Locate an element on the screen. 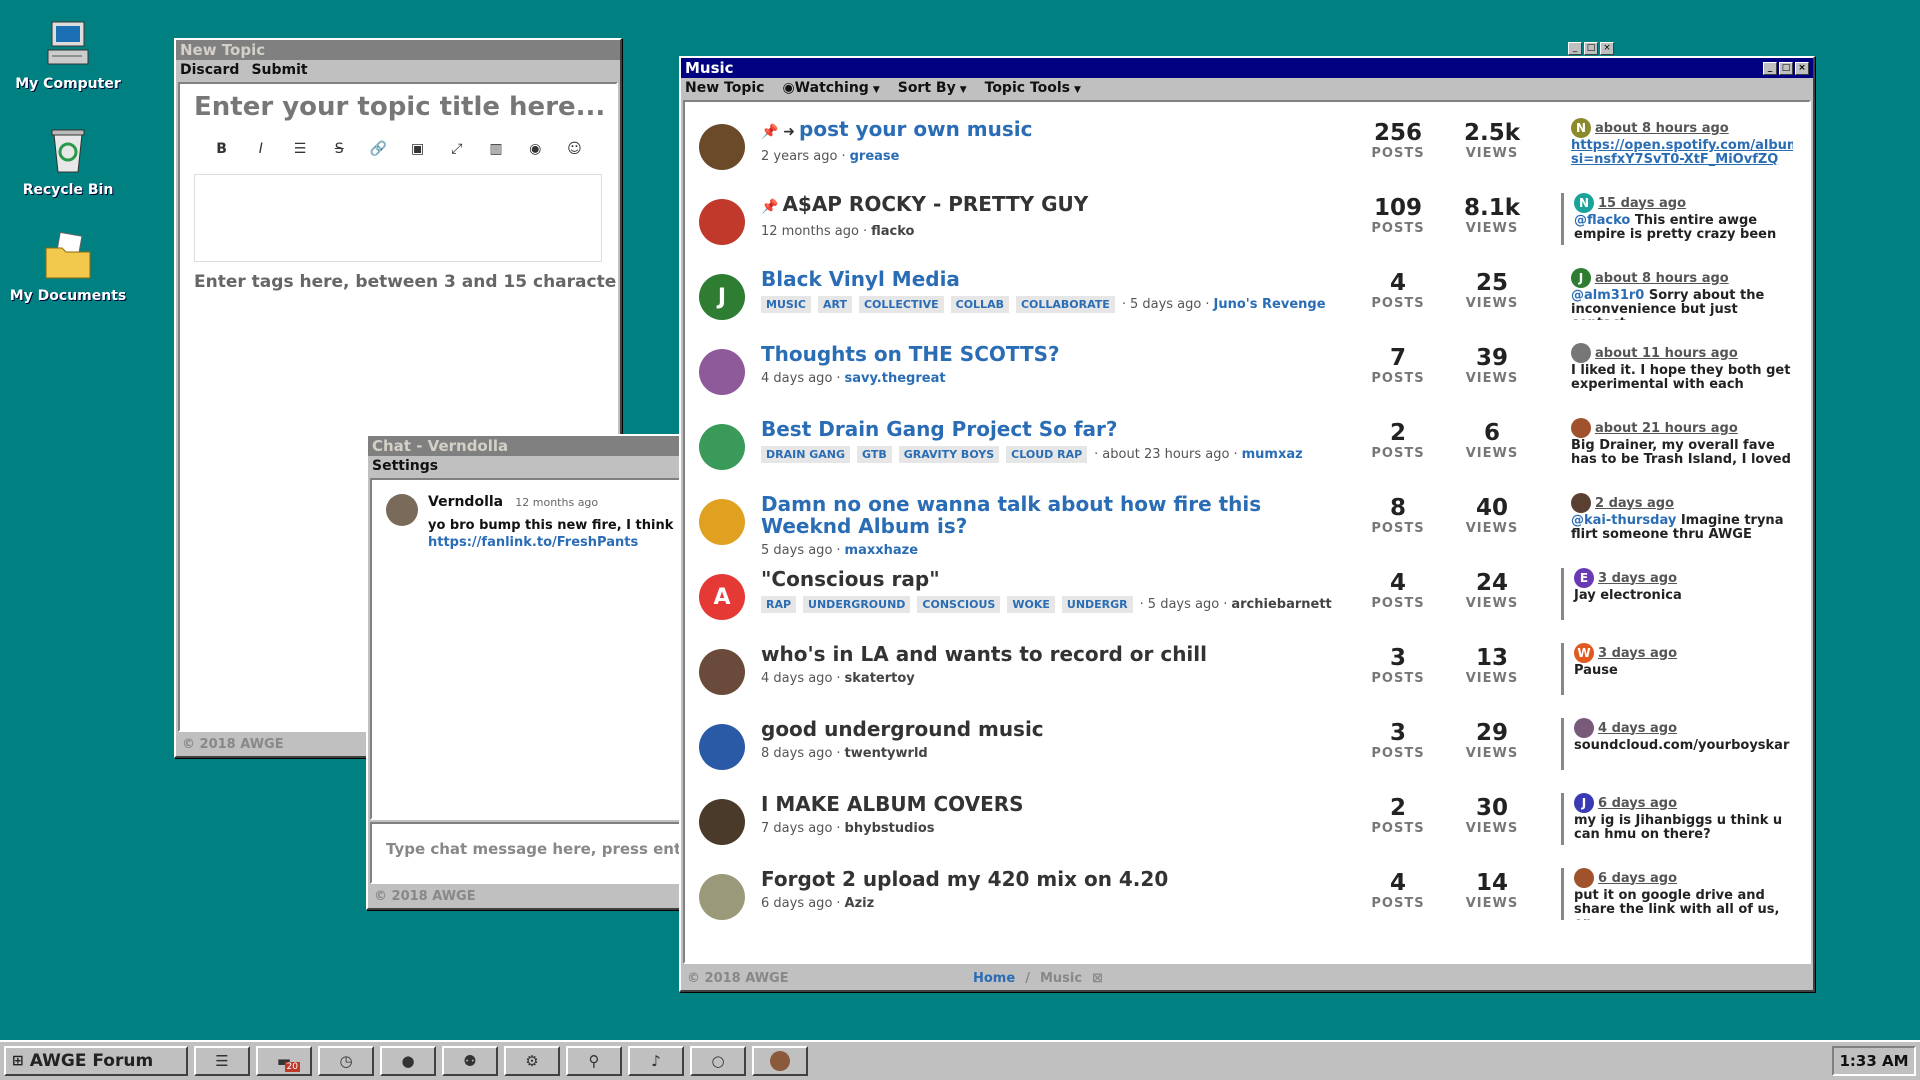  topic-body-input is located at coordinates (398, 218).